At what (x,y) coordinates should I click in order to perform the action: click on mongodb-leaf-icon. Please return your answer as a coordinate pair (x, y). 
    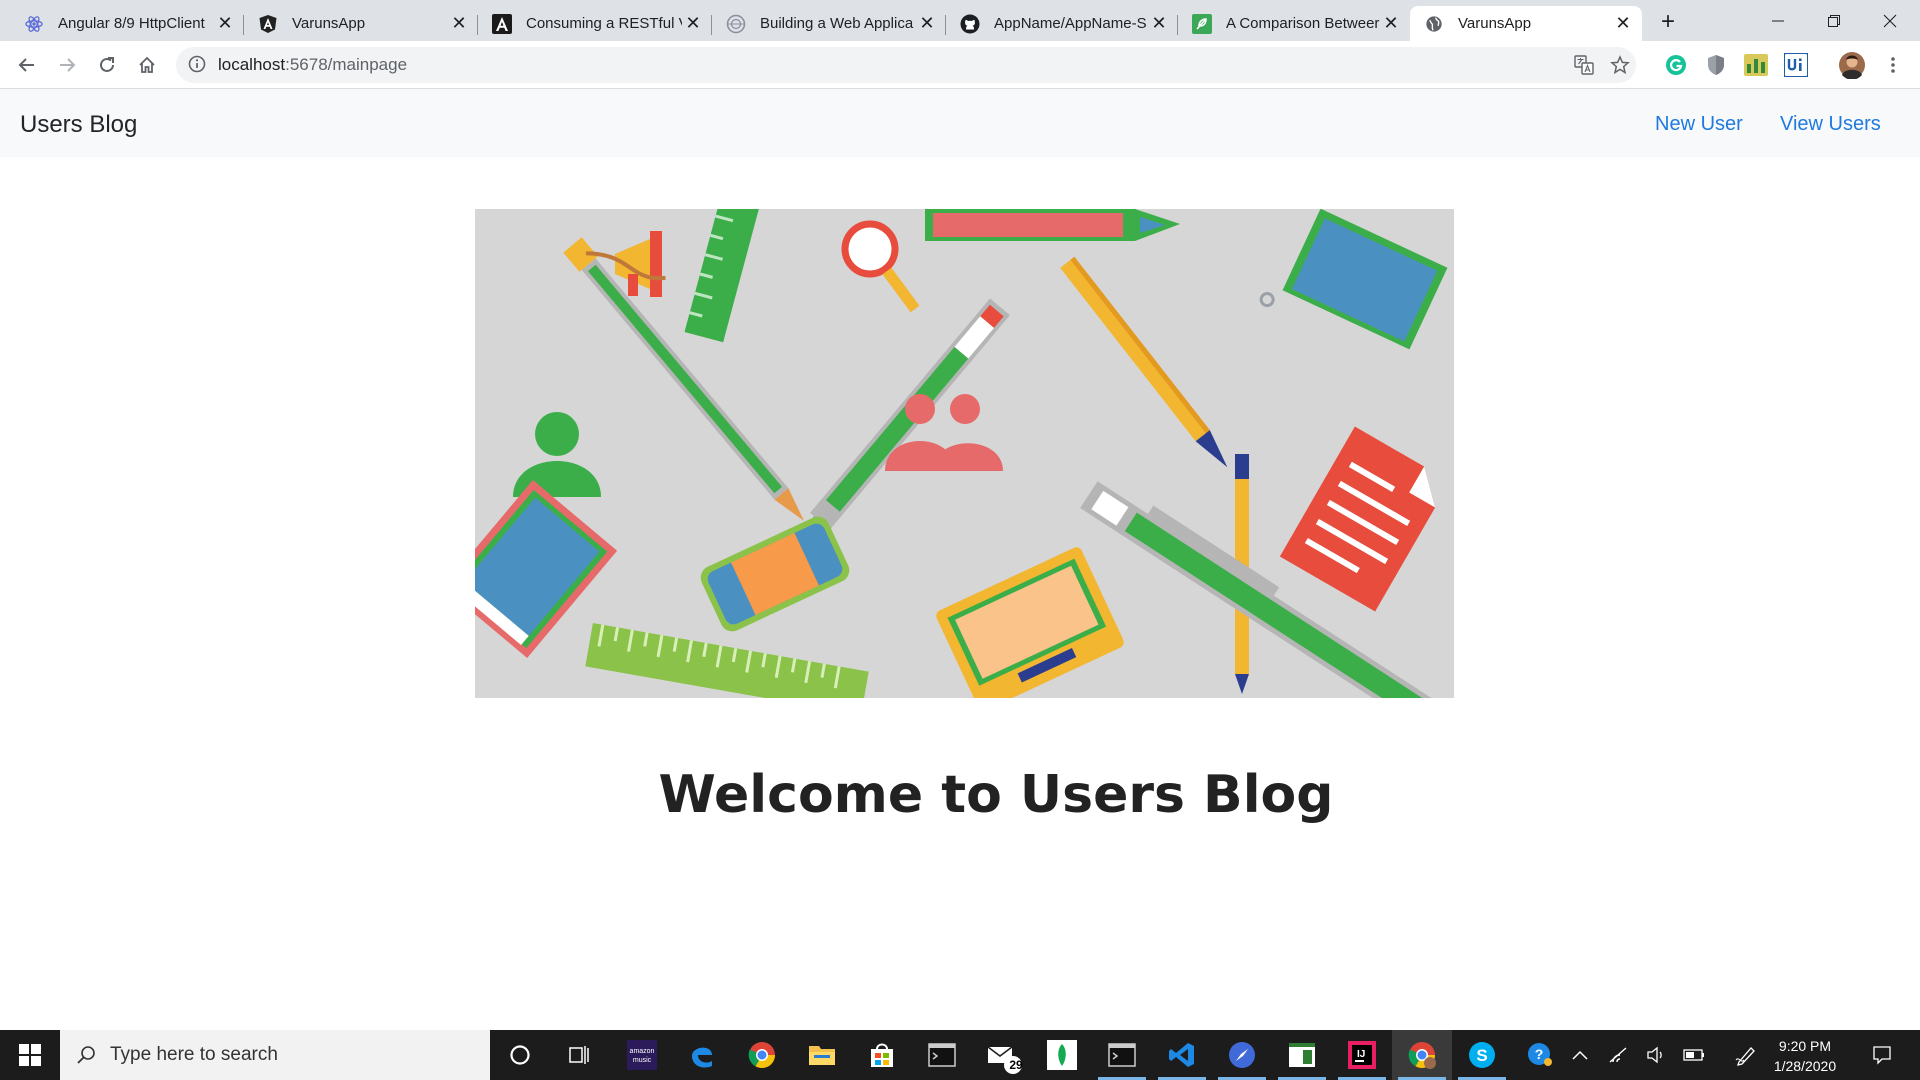
    Looking at the image, I should click on (1062, 1055).